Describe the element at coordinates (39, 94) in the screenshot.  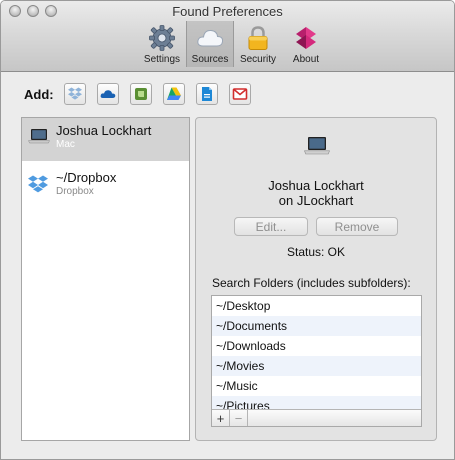
I see `add-label: Add:` at that location.